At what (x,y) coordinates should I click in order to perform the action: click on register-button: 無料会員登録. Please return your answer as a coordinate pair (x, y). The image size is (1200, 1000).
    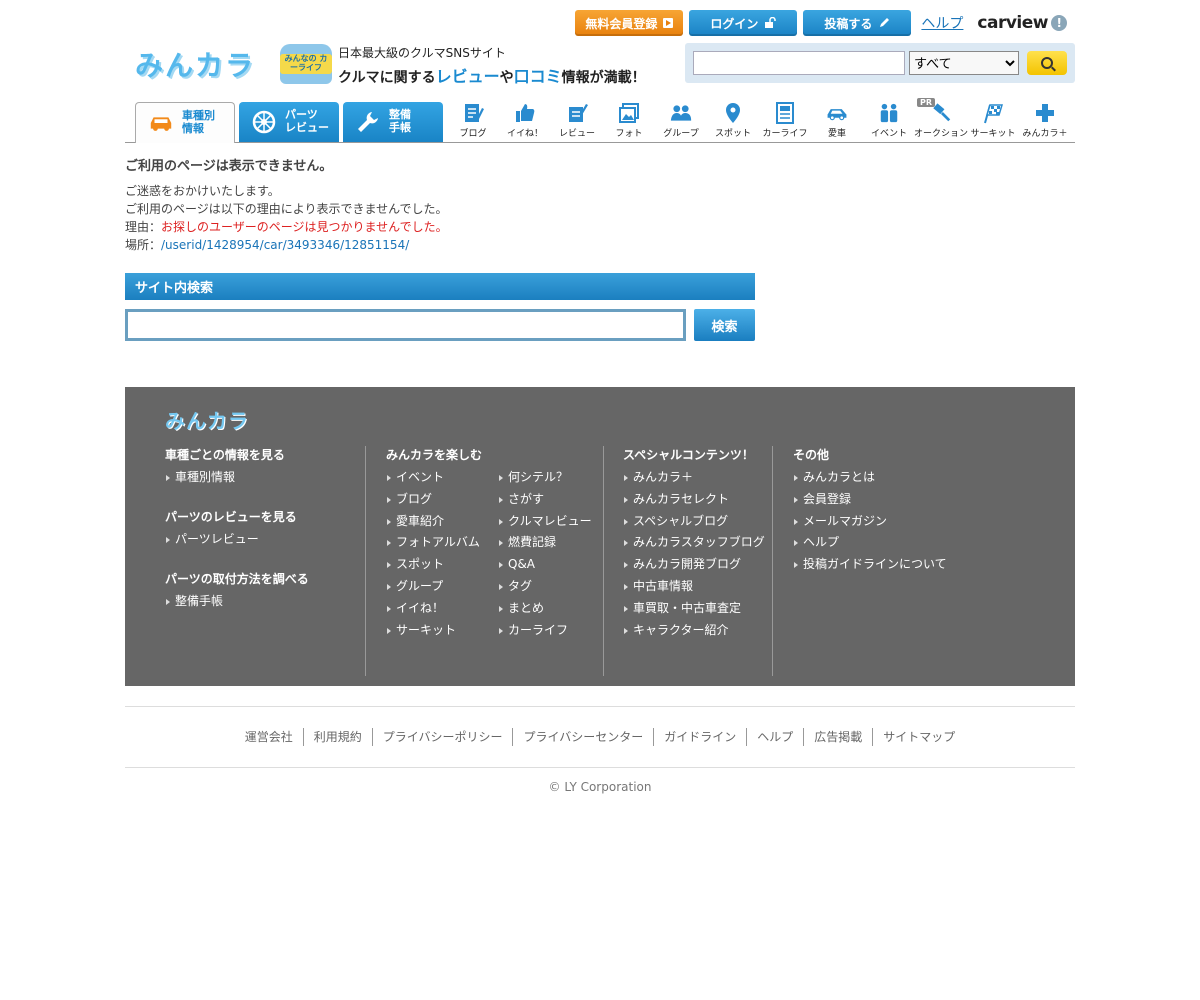
    Looking at the image, I should click on (629, 23).